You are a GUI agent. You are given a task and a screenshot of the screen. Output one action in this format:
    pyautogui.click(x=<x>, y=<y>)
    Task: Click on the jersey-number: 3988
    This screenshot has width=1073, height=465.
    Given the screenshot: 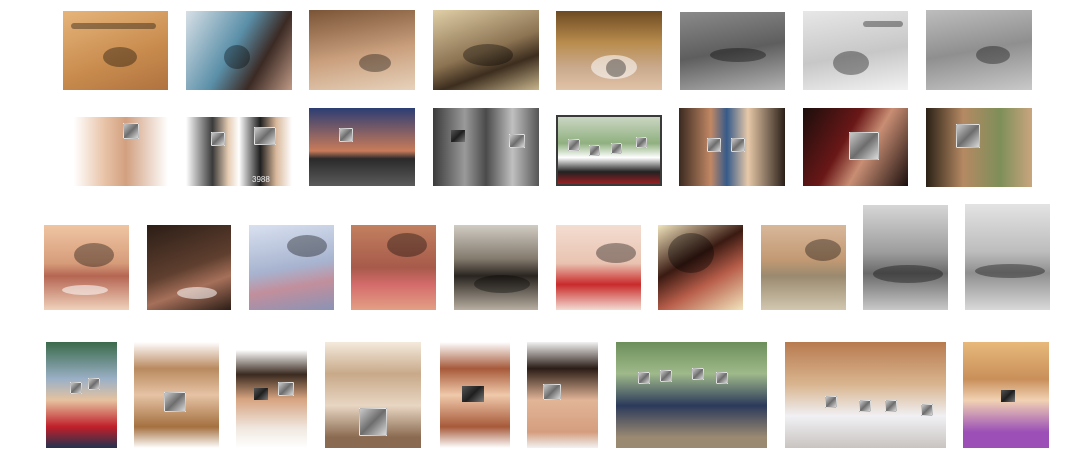 What is the action you would take?
    pyautogui.click(x=261, y=179)
    